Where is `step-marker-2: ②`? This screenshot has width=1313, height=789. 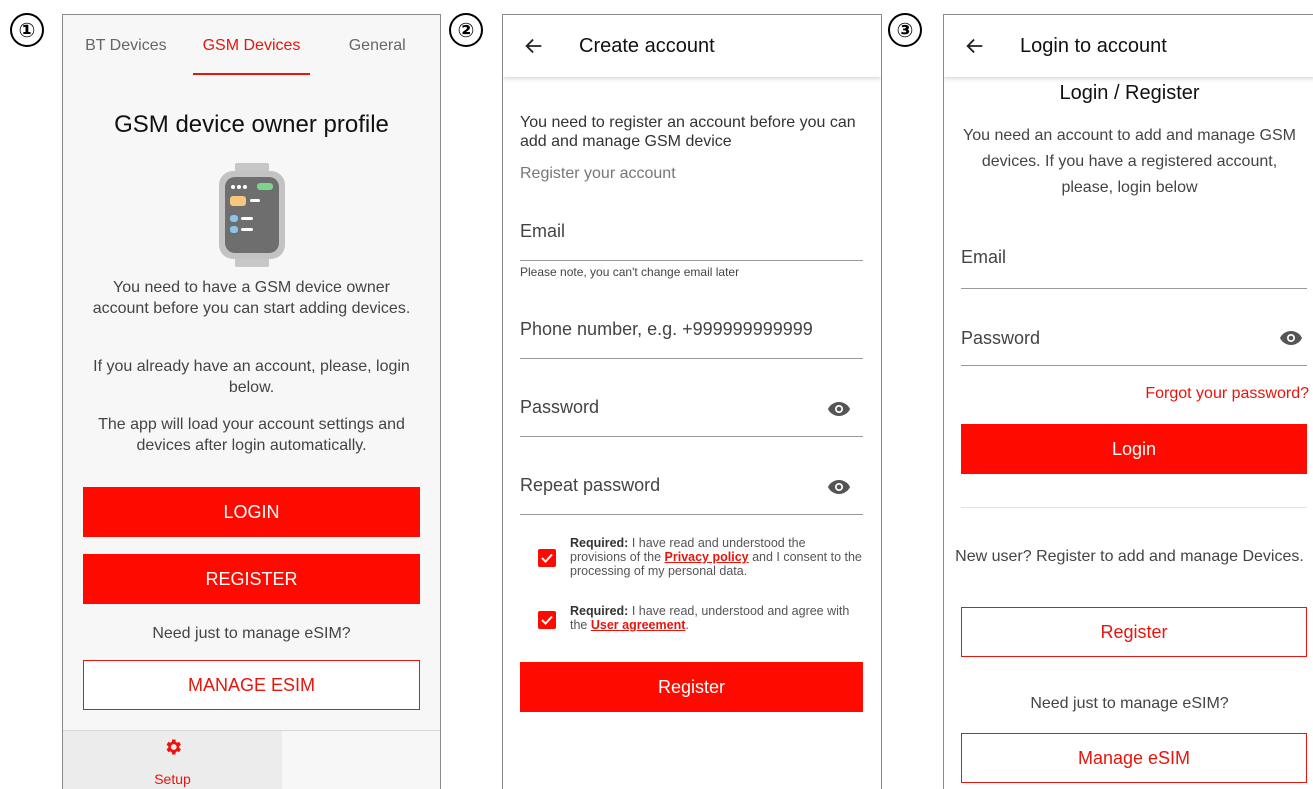
step-marker-2: ② is located at coordinates (466, 30).